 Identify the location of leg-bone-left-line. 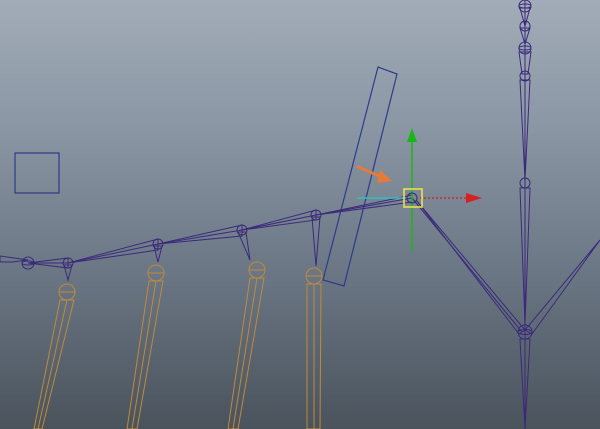
(467, 265).